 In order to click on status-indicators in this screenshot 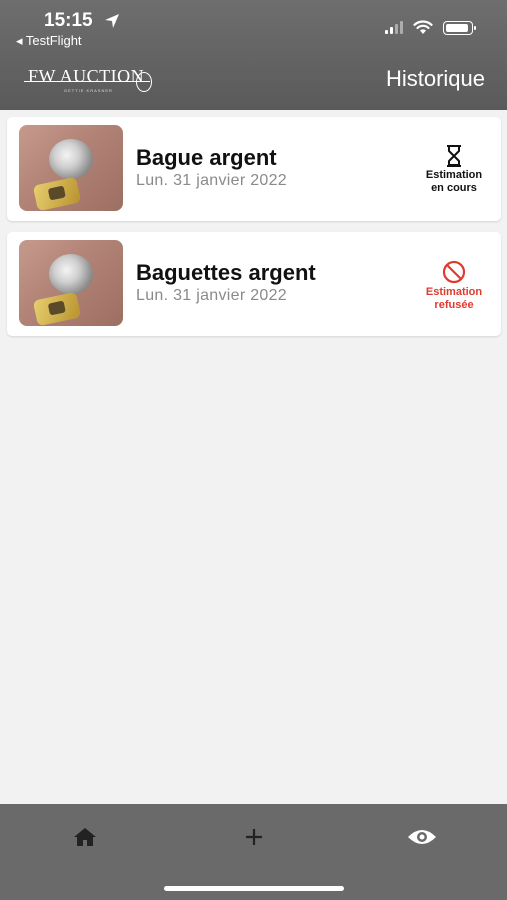, I will do `click(430, 27)`.